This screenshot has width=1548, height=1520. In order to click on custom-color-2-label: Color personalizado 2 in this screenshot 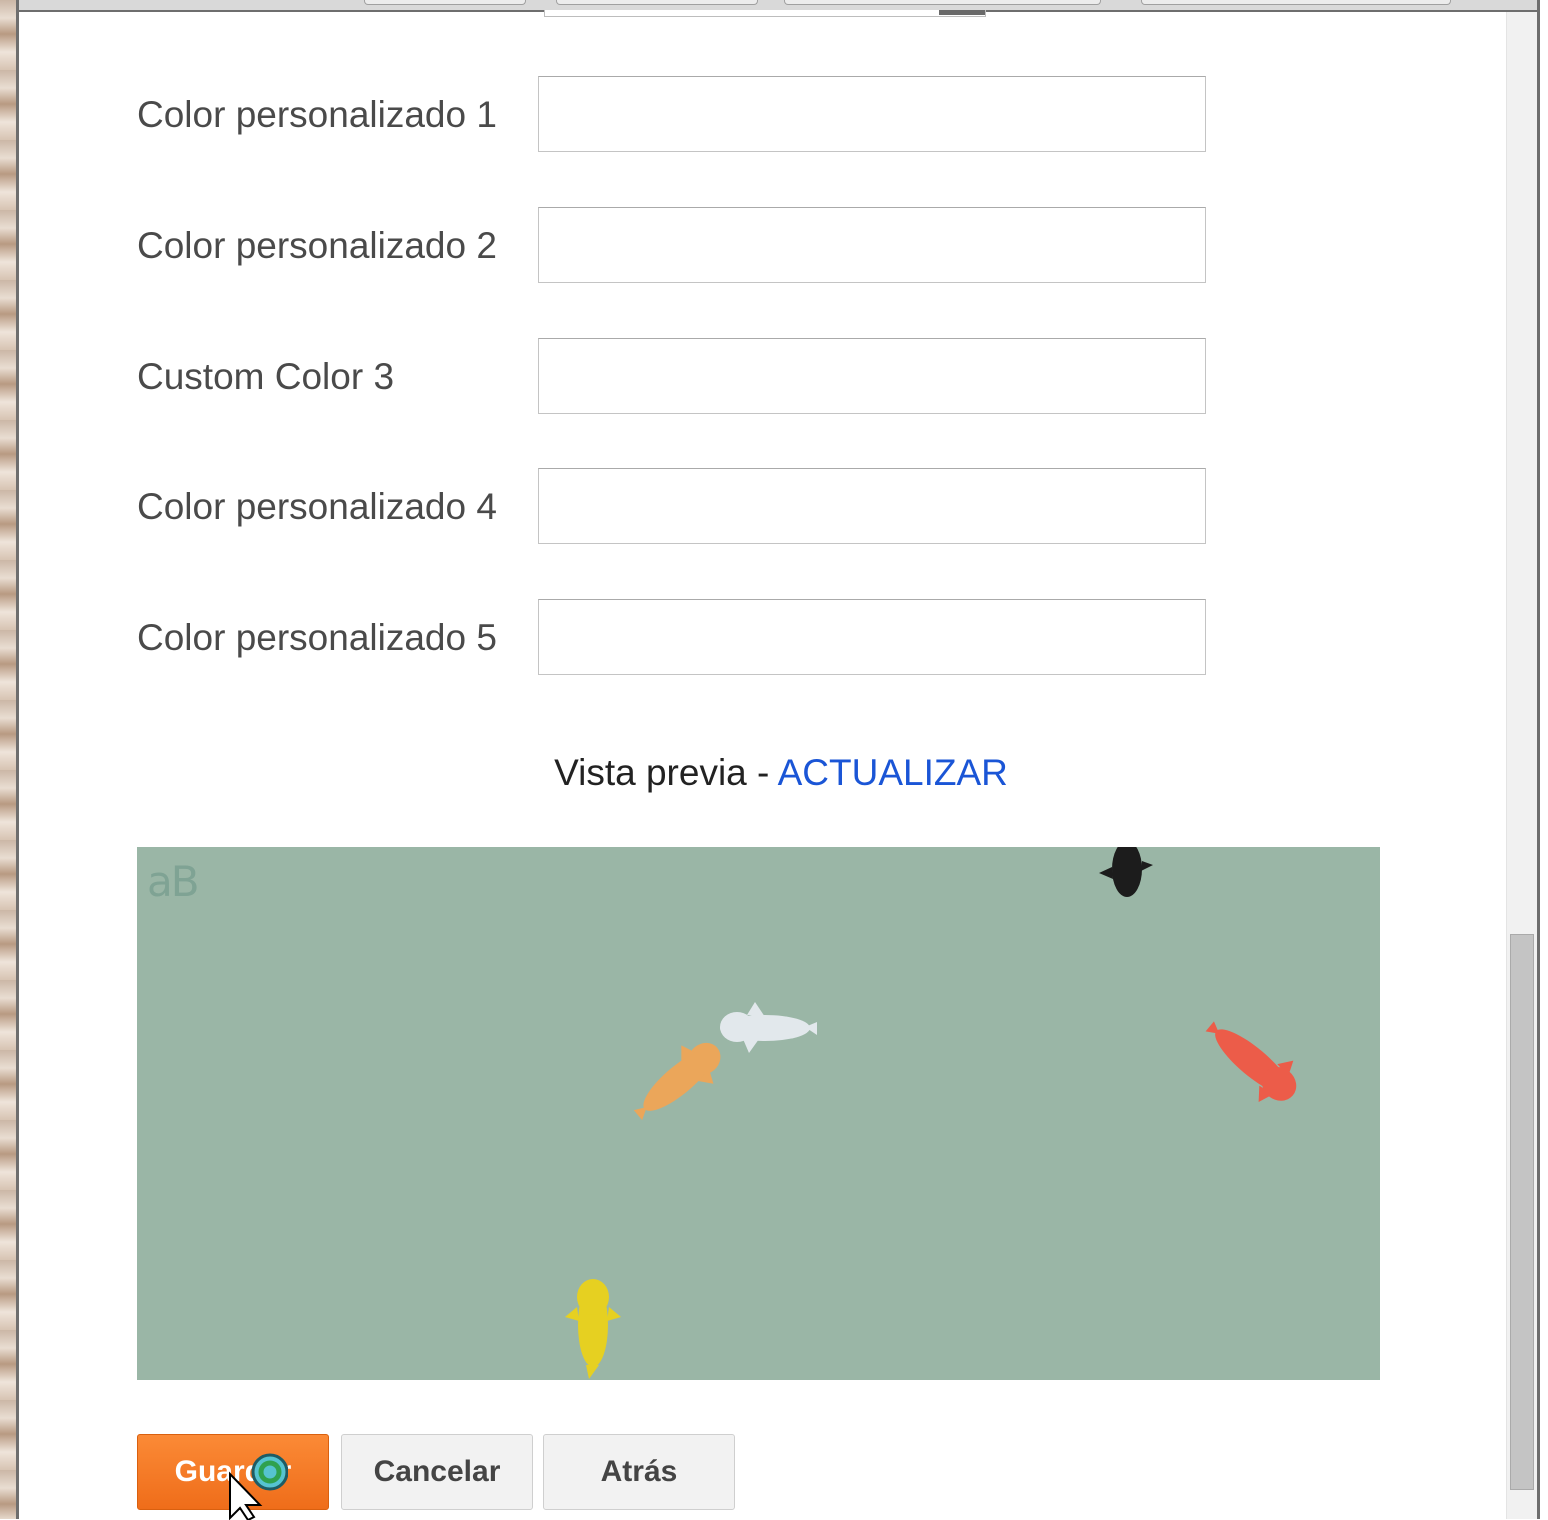, I will do `click(317, 245)`.